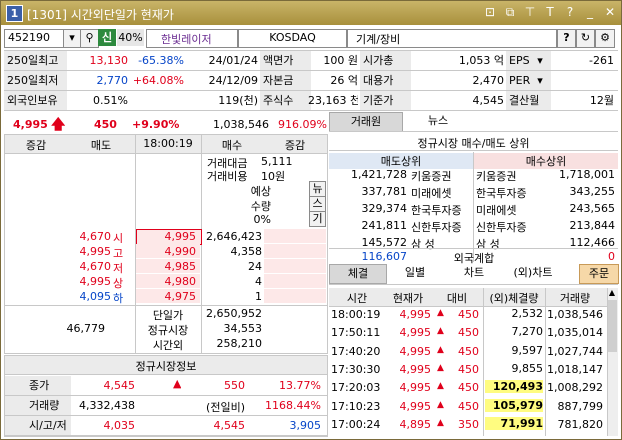  What do you see at coordinates (233, 60) in the screenshot?
I see `summary-date: 24/01/24` at bounding box center [233, 60].